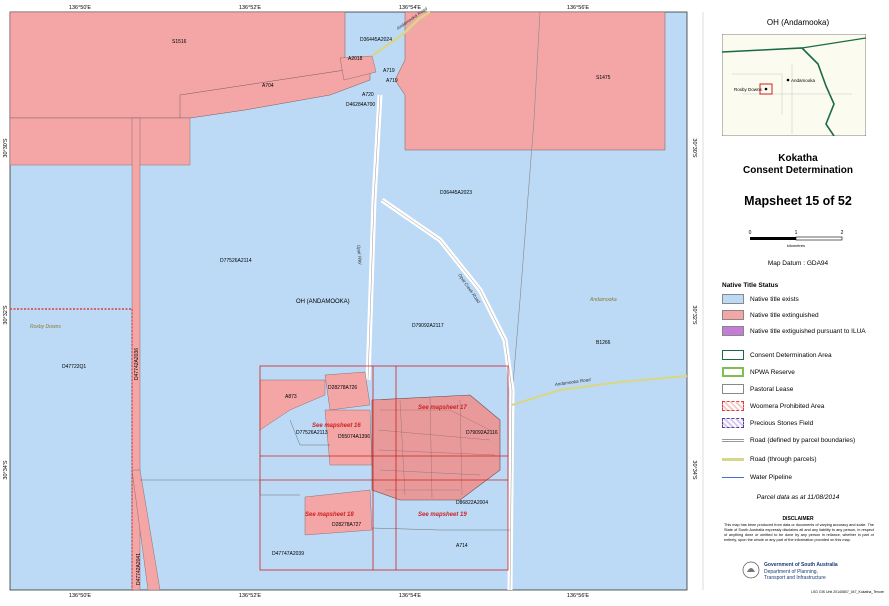 The width and height of the screenshot is (889, 606). What do you see at coordinates (442, 515) in the screenshot?
I see `label-see-mapsheet-19: See mapsheet 19` at bounding box center [442, 515].